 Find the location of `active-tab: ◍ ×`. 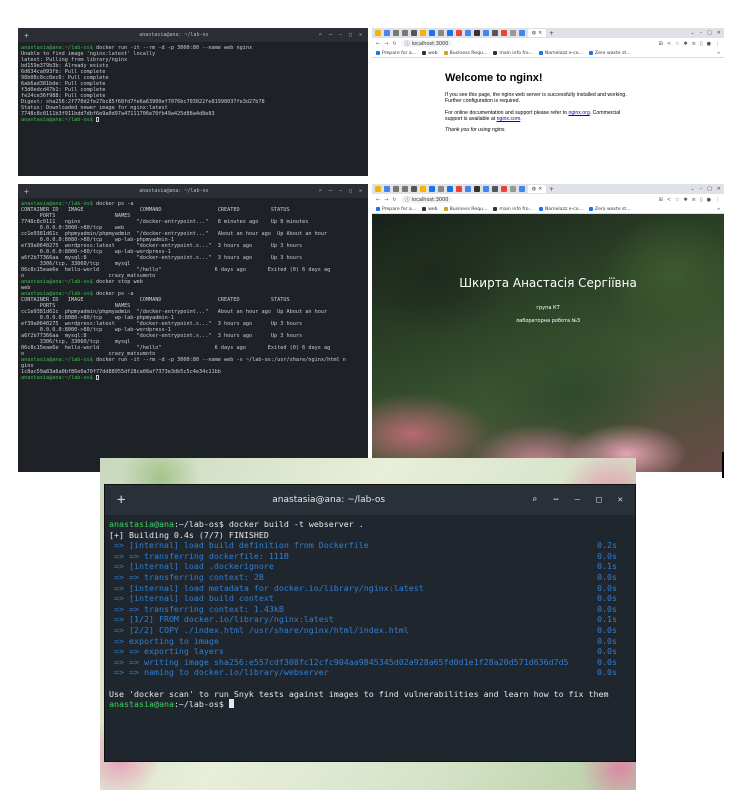

active-tab: ◍ × is located at coordinates (537, 33).